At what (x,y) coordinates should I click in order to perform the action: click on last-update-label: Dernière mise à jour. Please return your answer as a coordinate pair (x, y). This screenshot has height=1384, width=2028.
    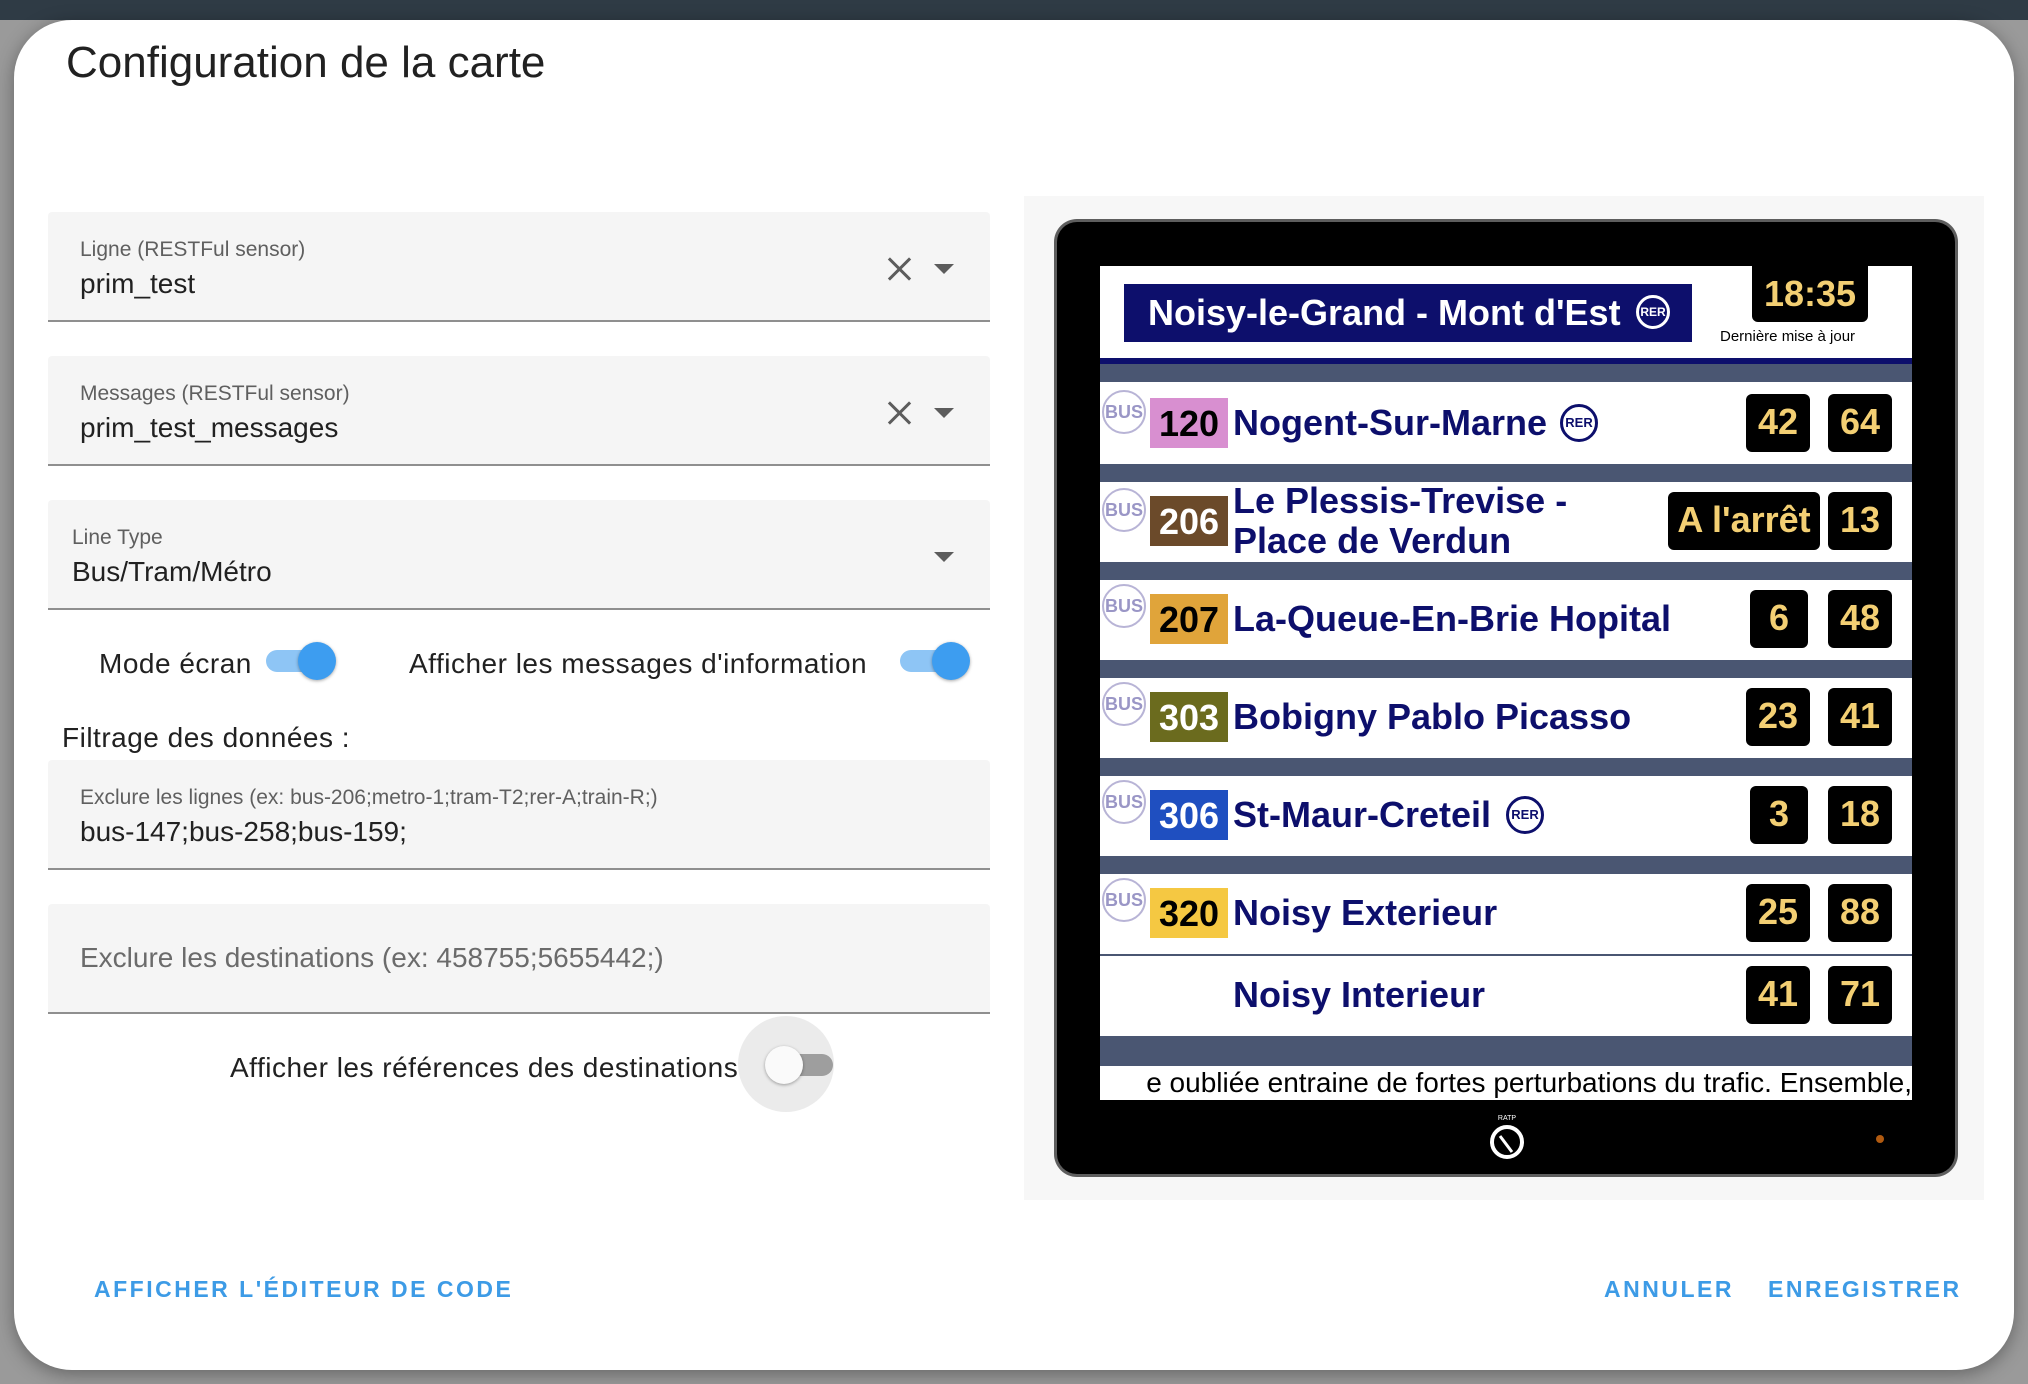
    Looking at the image, I should click on (1788, 336).